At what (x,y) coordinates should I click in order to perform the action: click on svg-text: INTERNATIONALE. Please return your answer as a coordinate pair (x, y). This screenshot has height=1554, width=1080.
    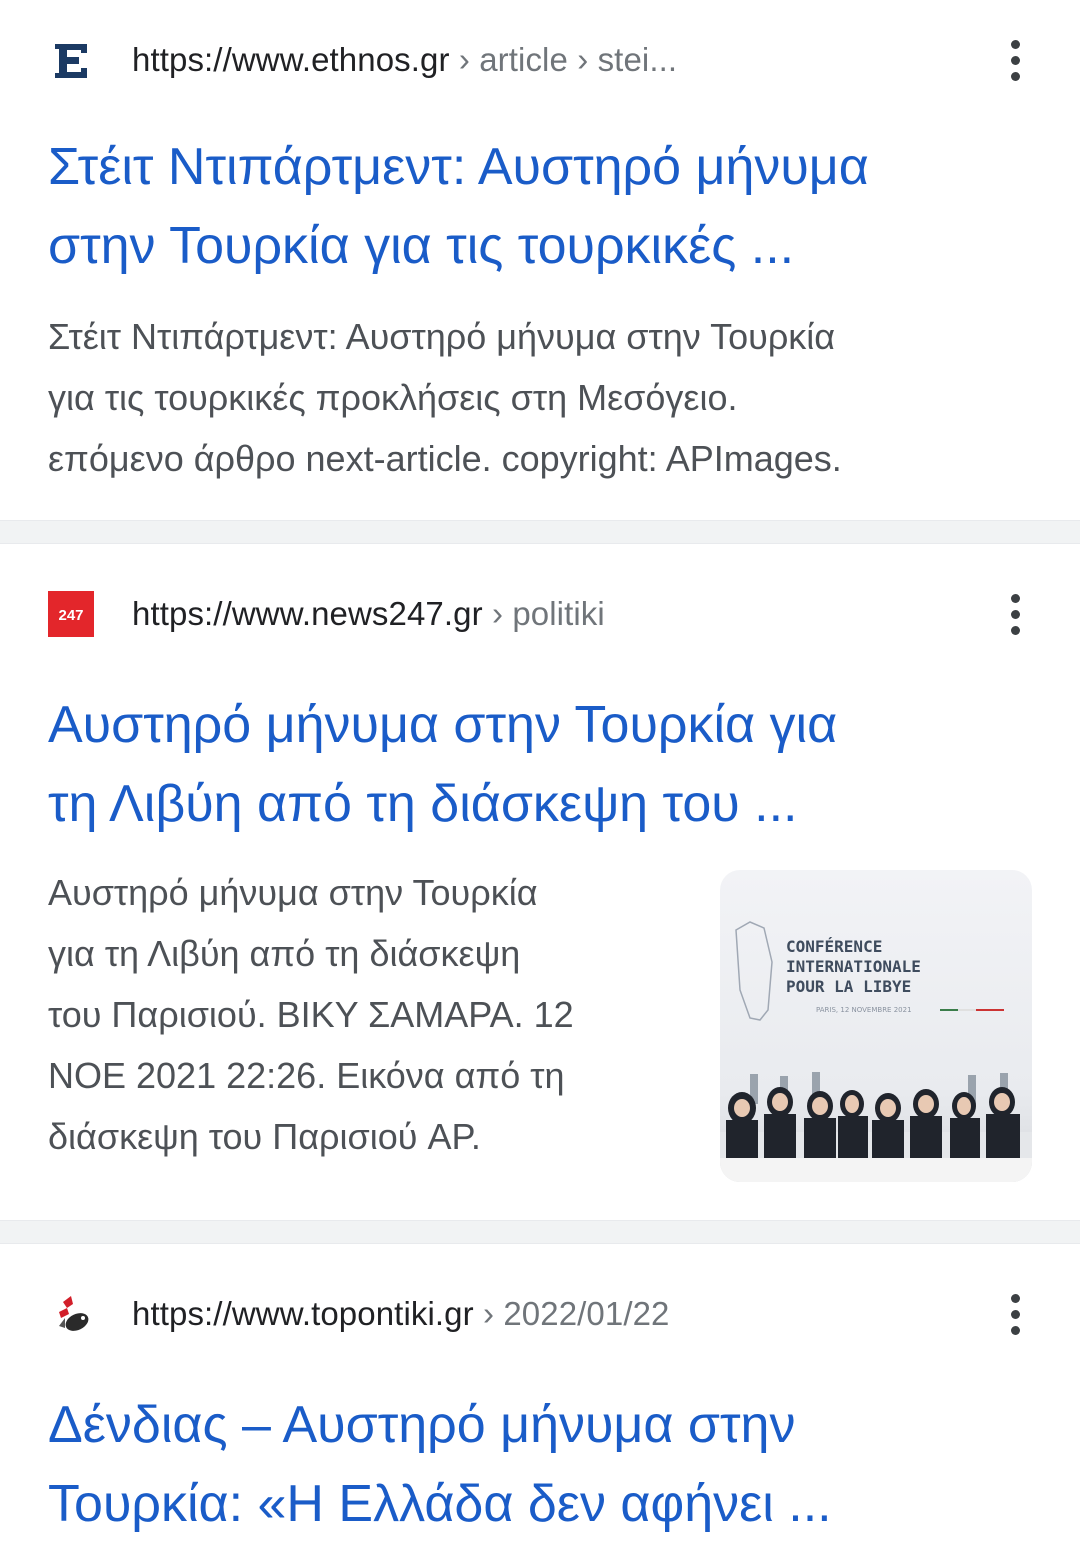
    Looking at the image, I should click on (853, 966).